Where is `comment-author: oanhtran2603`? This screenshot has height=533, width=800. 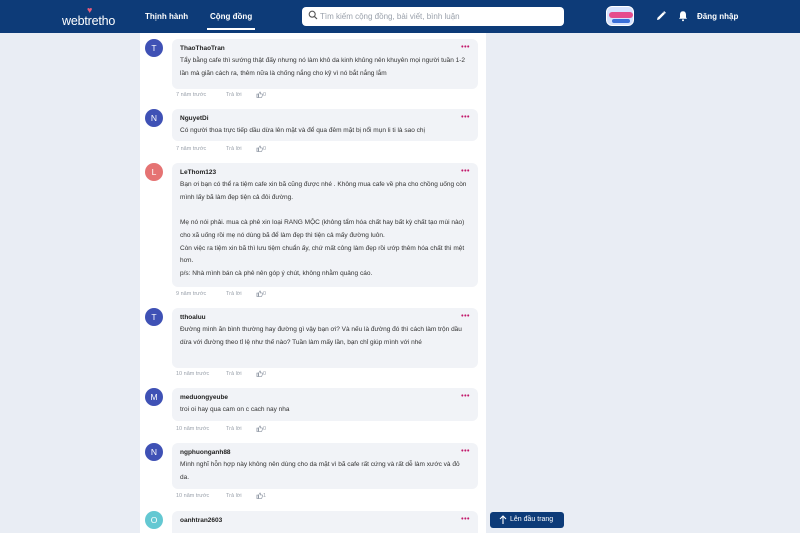
comment-author: oanhtran2603 is located at coordinates (325, 520).